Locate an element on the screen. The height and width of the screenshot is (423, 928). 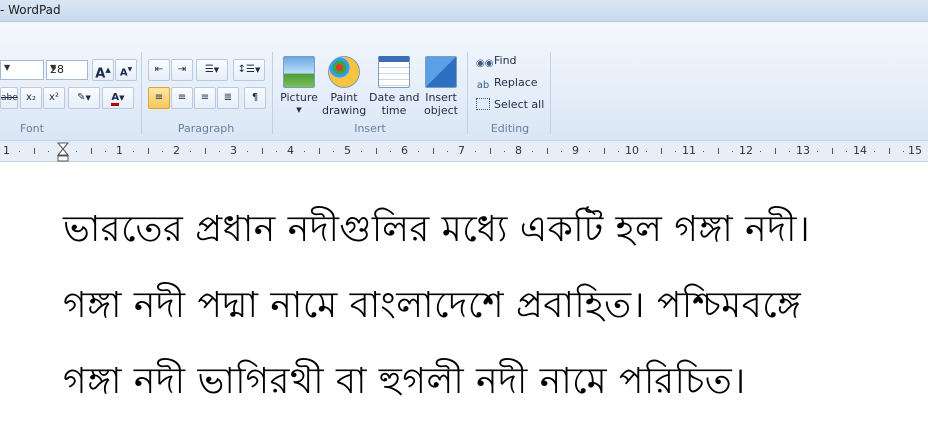
subscript-label: x₂ is located at coordinates (31, 97).